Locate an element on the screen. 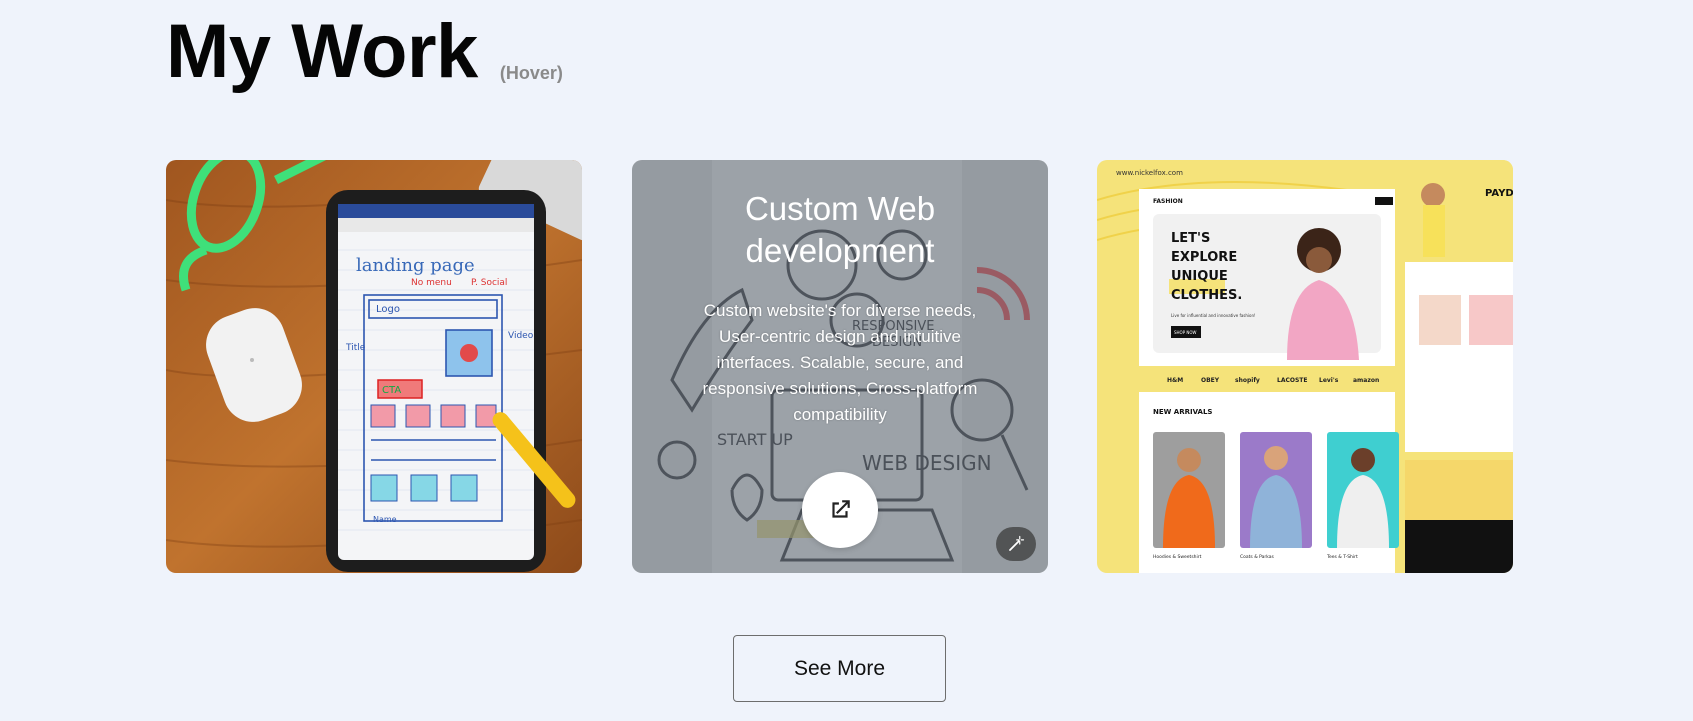  see-more-button: See More is located at coordinates (839, 668).